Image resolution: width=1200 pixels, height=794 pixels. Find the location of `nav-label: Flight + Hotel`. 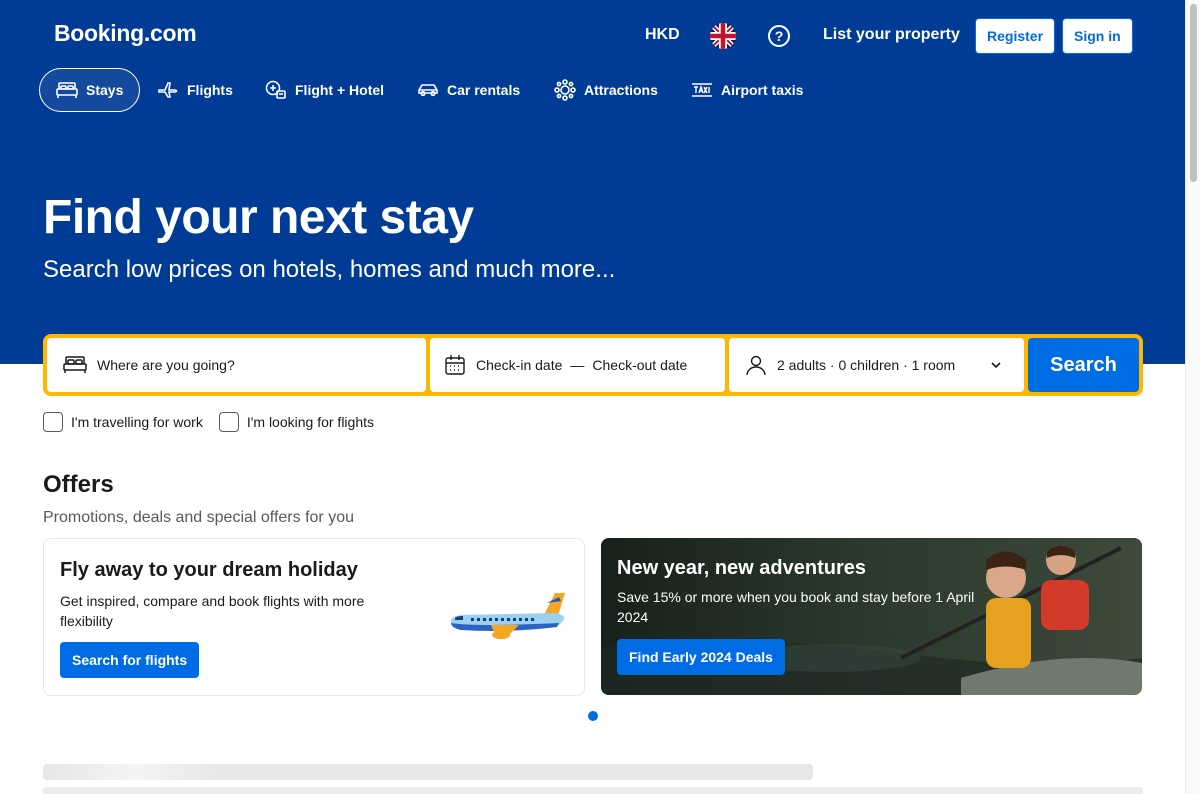

nav-label: Flight + Hotel is located at coordinates (340, 90).